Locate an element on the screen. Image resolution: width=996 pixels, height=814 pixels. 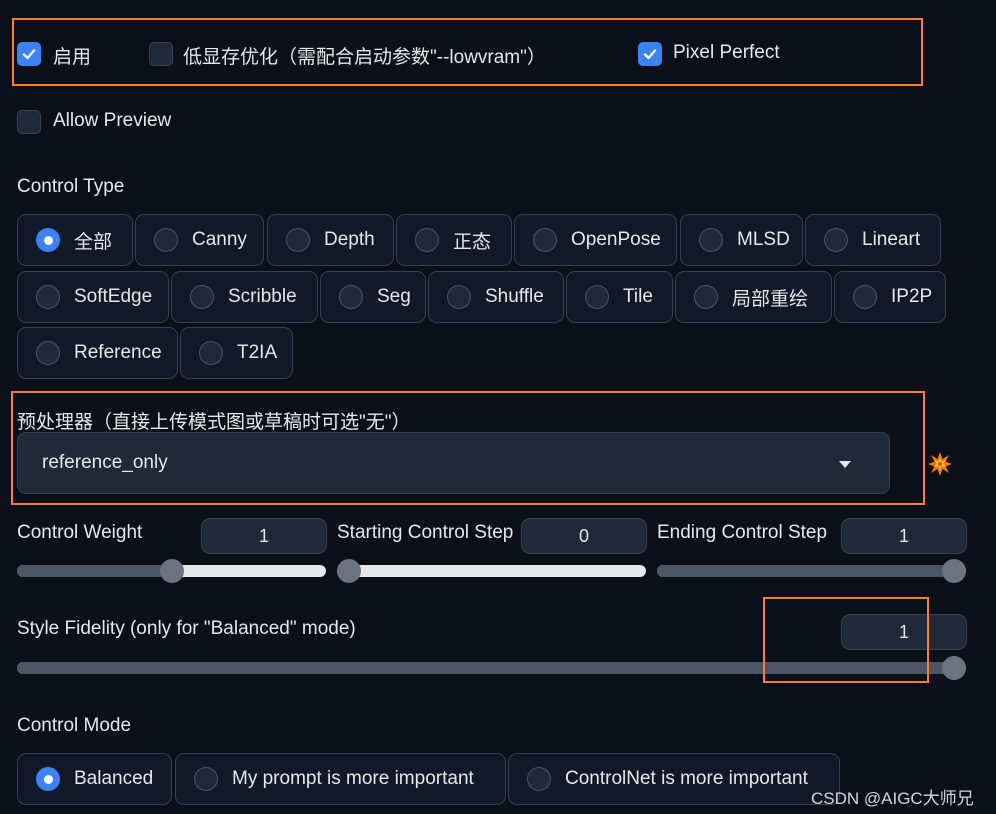
option-label: 局部重绘 is located at coordinates (770, 299).